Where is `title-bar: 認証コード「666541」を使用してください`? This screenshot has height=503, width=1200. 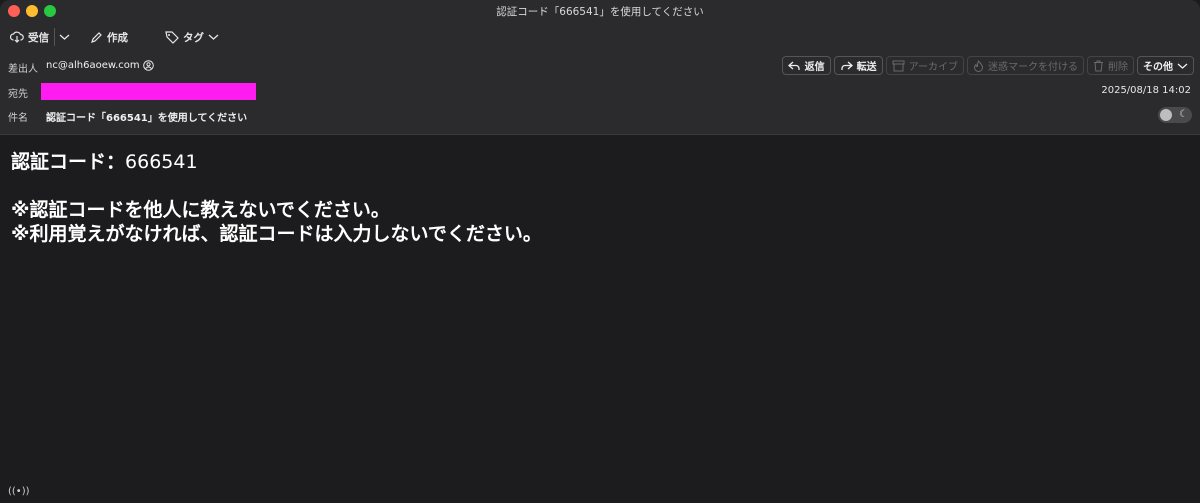 title-bar: 認証コード「666541」を使用してください is located at coordinates (600, 11).